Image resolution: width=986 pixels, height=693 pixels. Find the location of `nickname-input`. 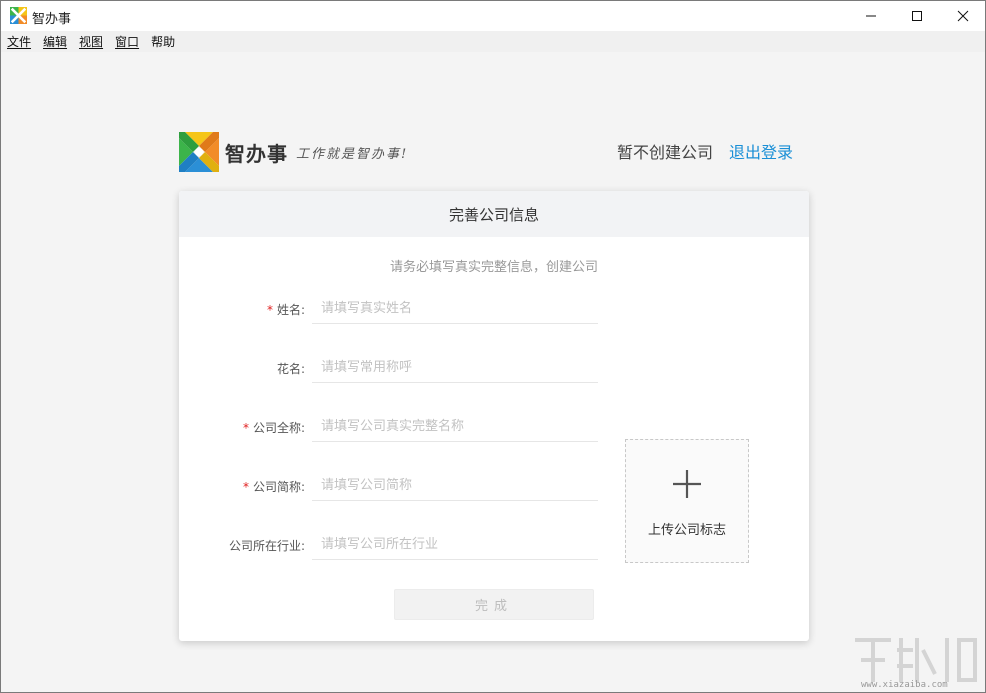

nickname-input is located at coordinates (455, 368).